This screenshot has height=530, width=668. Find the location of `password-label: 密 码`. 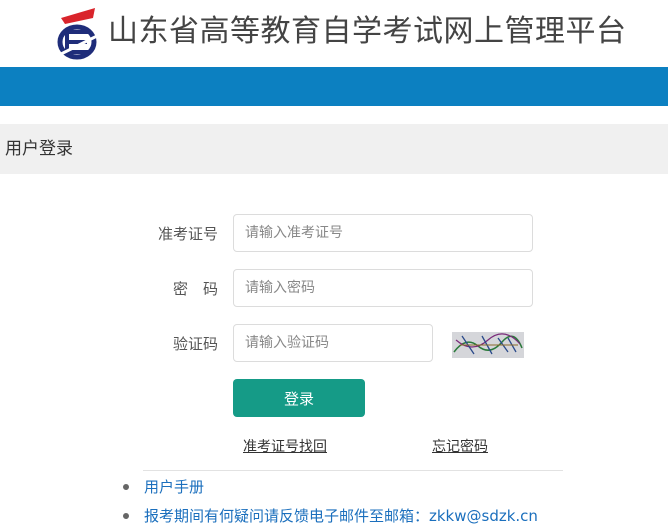

password-label: 密 码 is located at coordinates (195, 289).